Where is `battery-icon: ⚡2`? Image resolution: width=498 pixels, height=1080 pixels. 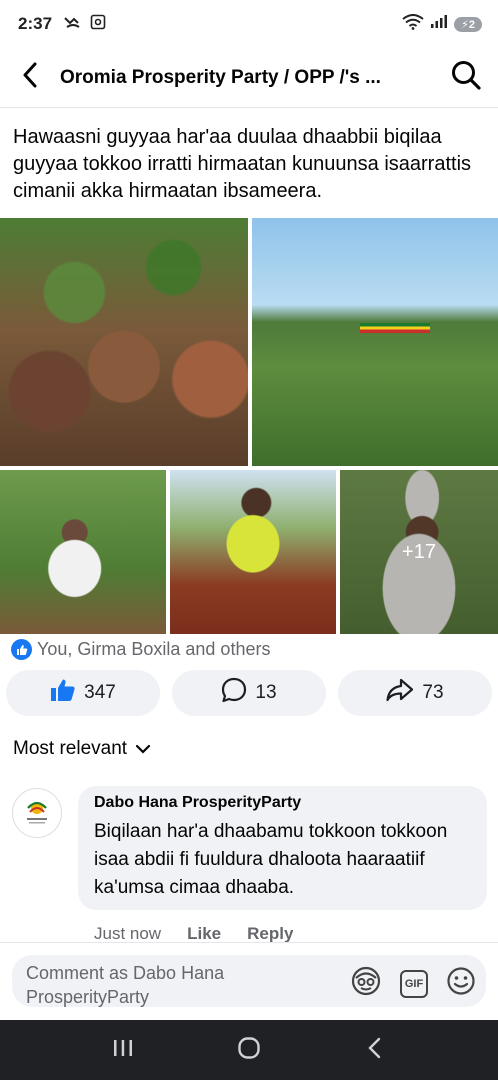 battery-icon: ⚡2 is located at coordinates (468, 24).